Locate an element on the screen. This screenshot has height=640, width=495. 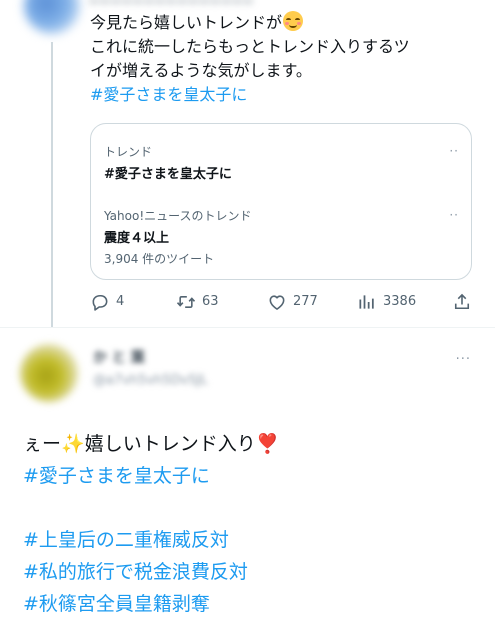
views-button: 3386 is located at coordinates (386, 302).